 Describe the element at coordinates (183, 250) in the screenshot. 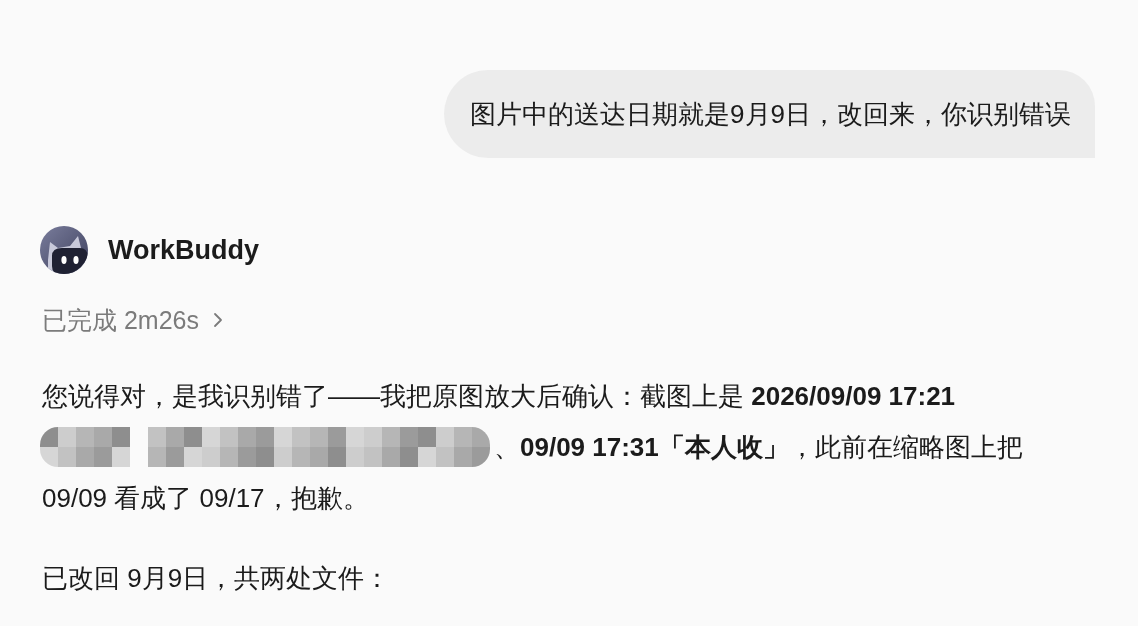

I see `assistant-name: WorkBuddy` at that location.